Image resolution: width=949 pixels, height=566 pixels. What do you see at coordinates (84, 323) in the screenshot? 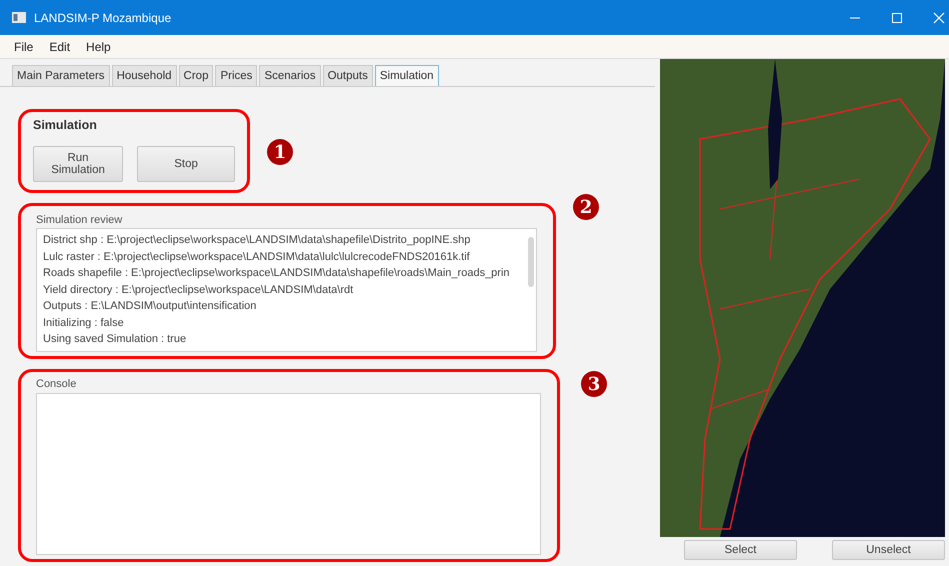
I see `review-line: Initializing : false` at bounding box center [84, 323].